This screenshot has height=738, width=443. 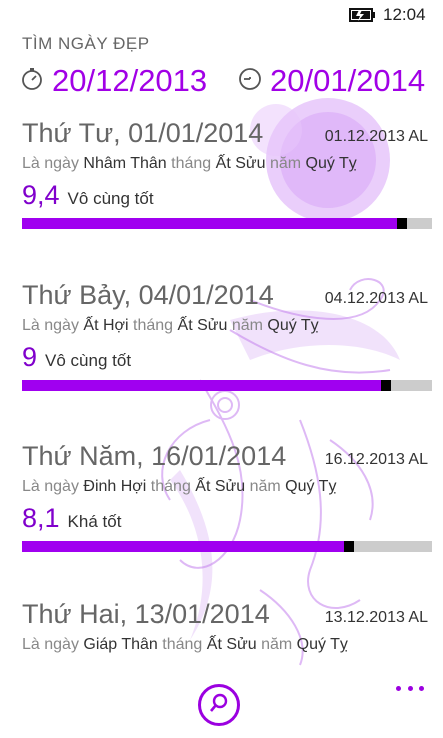 What do you see at coordinates (143, 133) in the screenshot?
I see `result-day: Thứ Tư, 01/01/2014` at bounding box center [143, 133].